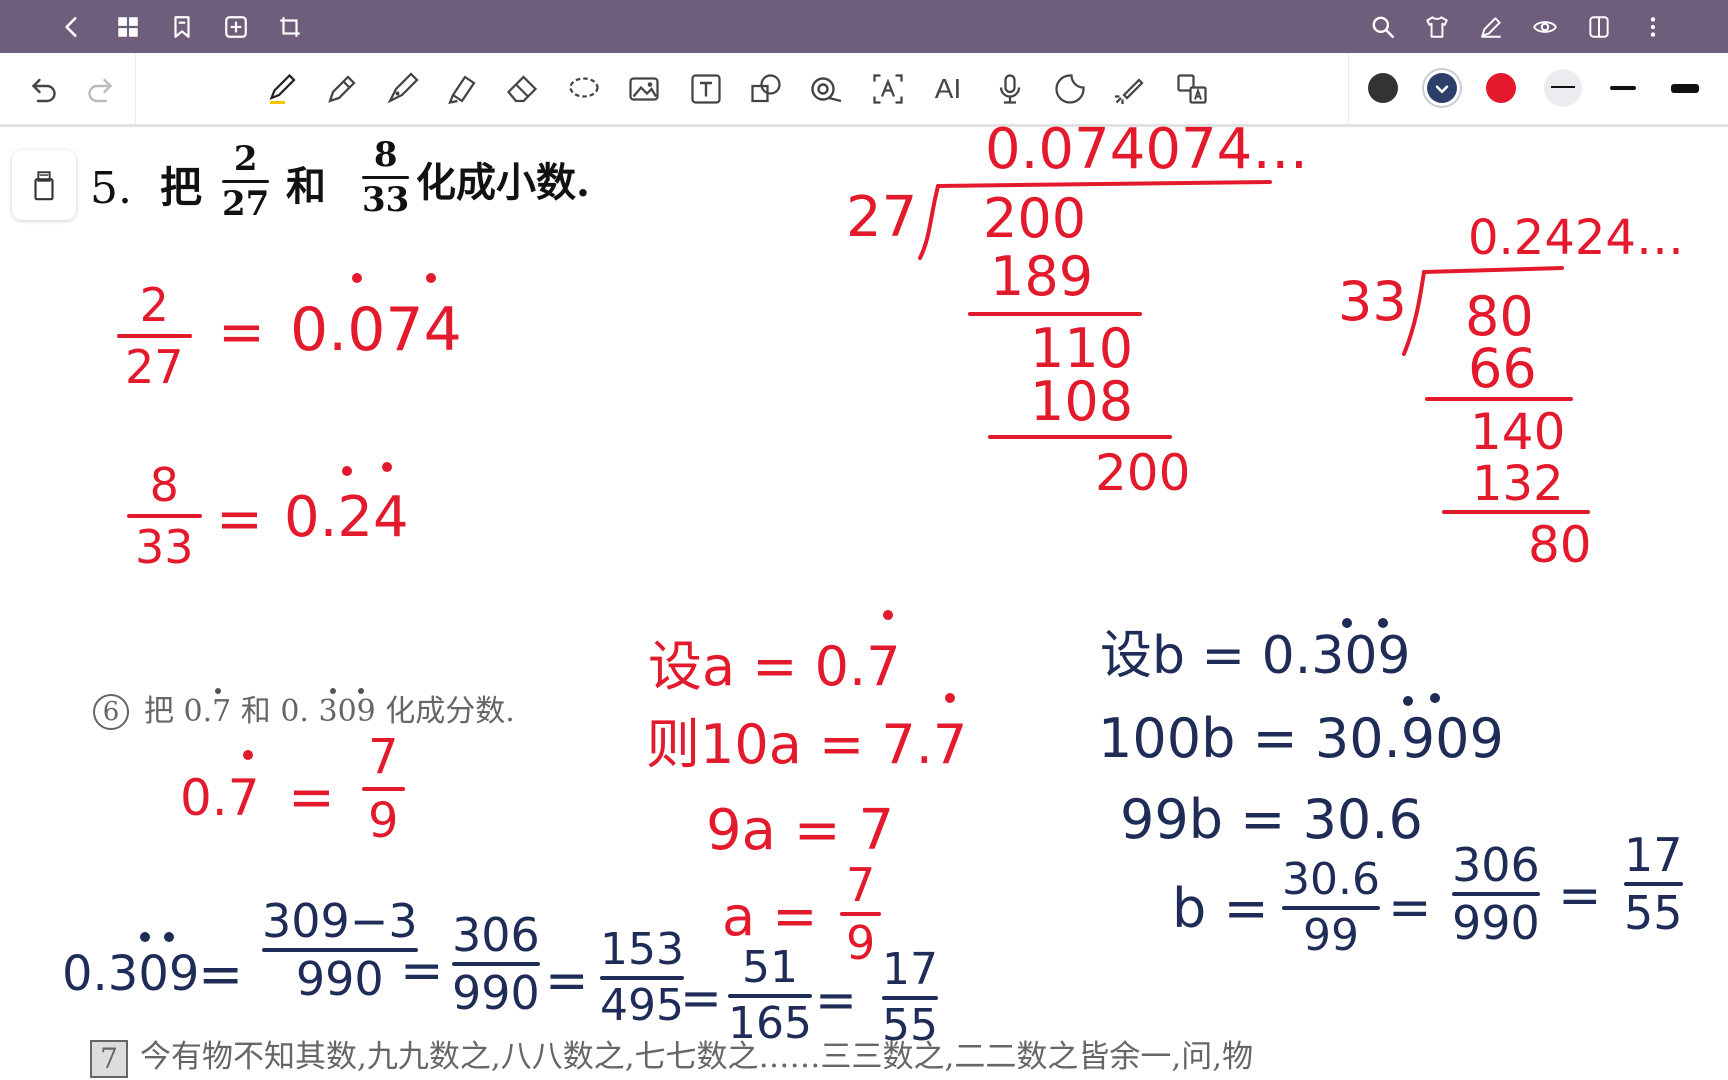  I want to click on page-tool-icon, so click(44, 185).